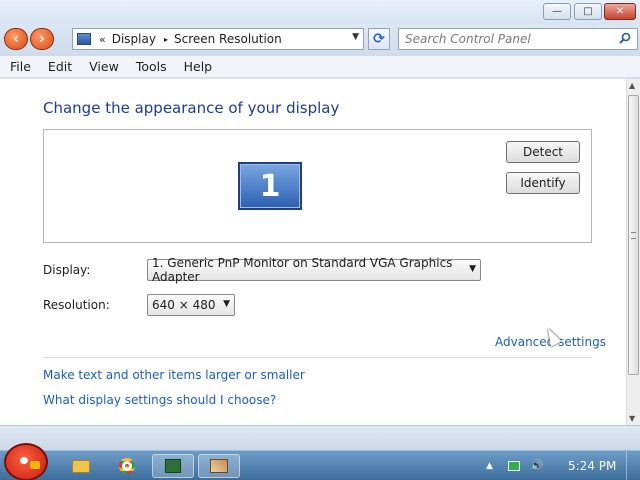 The width and height of the screenshot is (640, 480). Describe the element at coordinates (632, 85) in the screenshot. I see `scroll-up-icon: ▲` at that location.